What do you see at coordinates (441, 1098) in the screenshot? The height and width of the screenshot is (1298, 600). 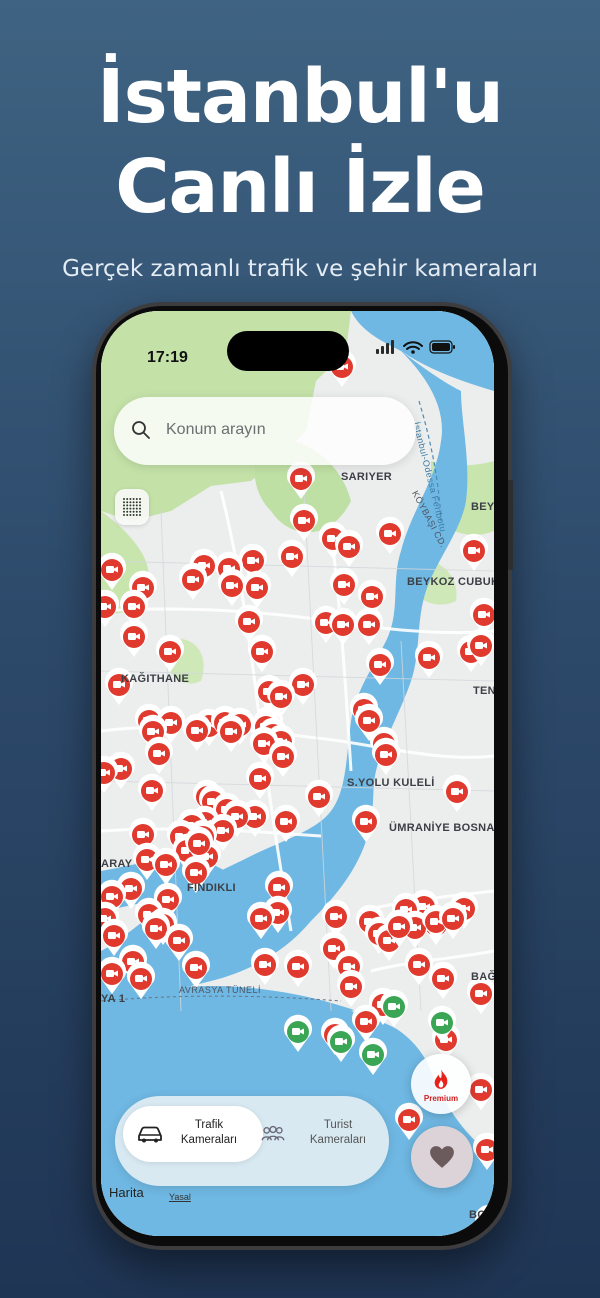 I see `premium-label: Premium` at bounding box center [441, 1098].